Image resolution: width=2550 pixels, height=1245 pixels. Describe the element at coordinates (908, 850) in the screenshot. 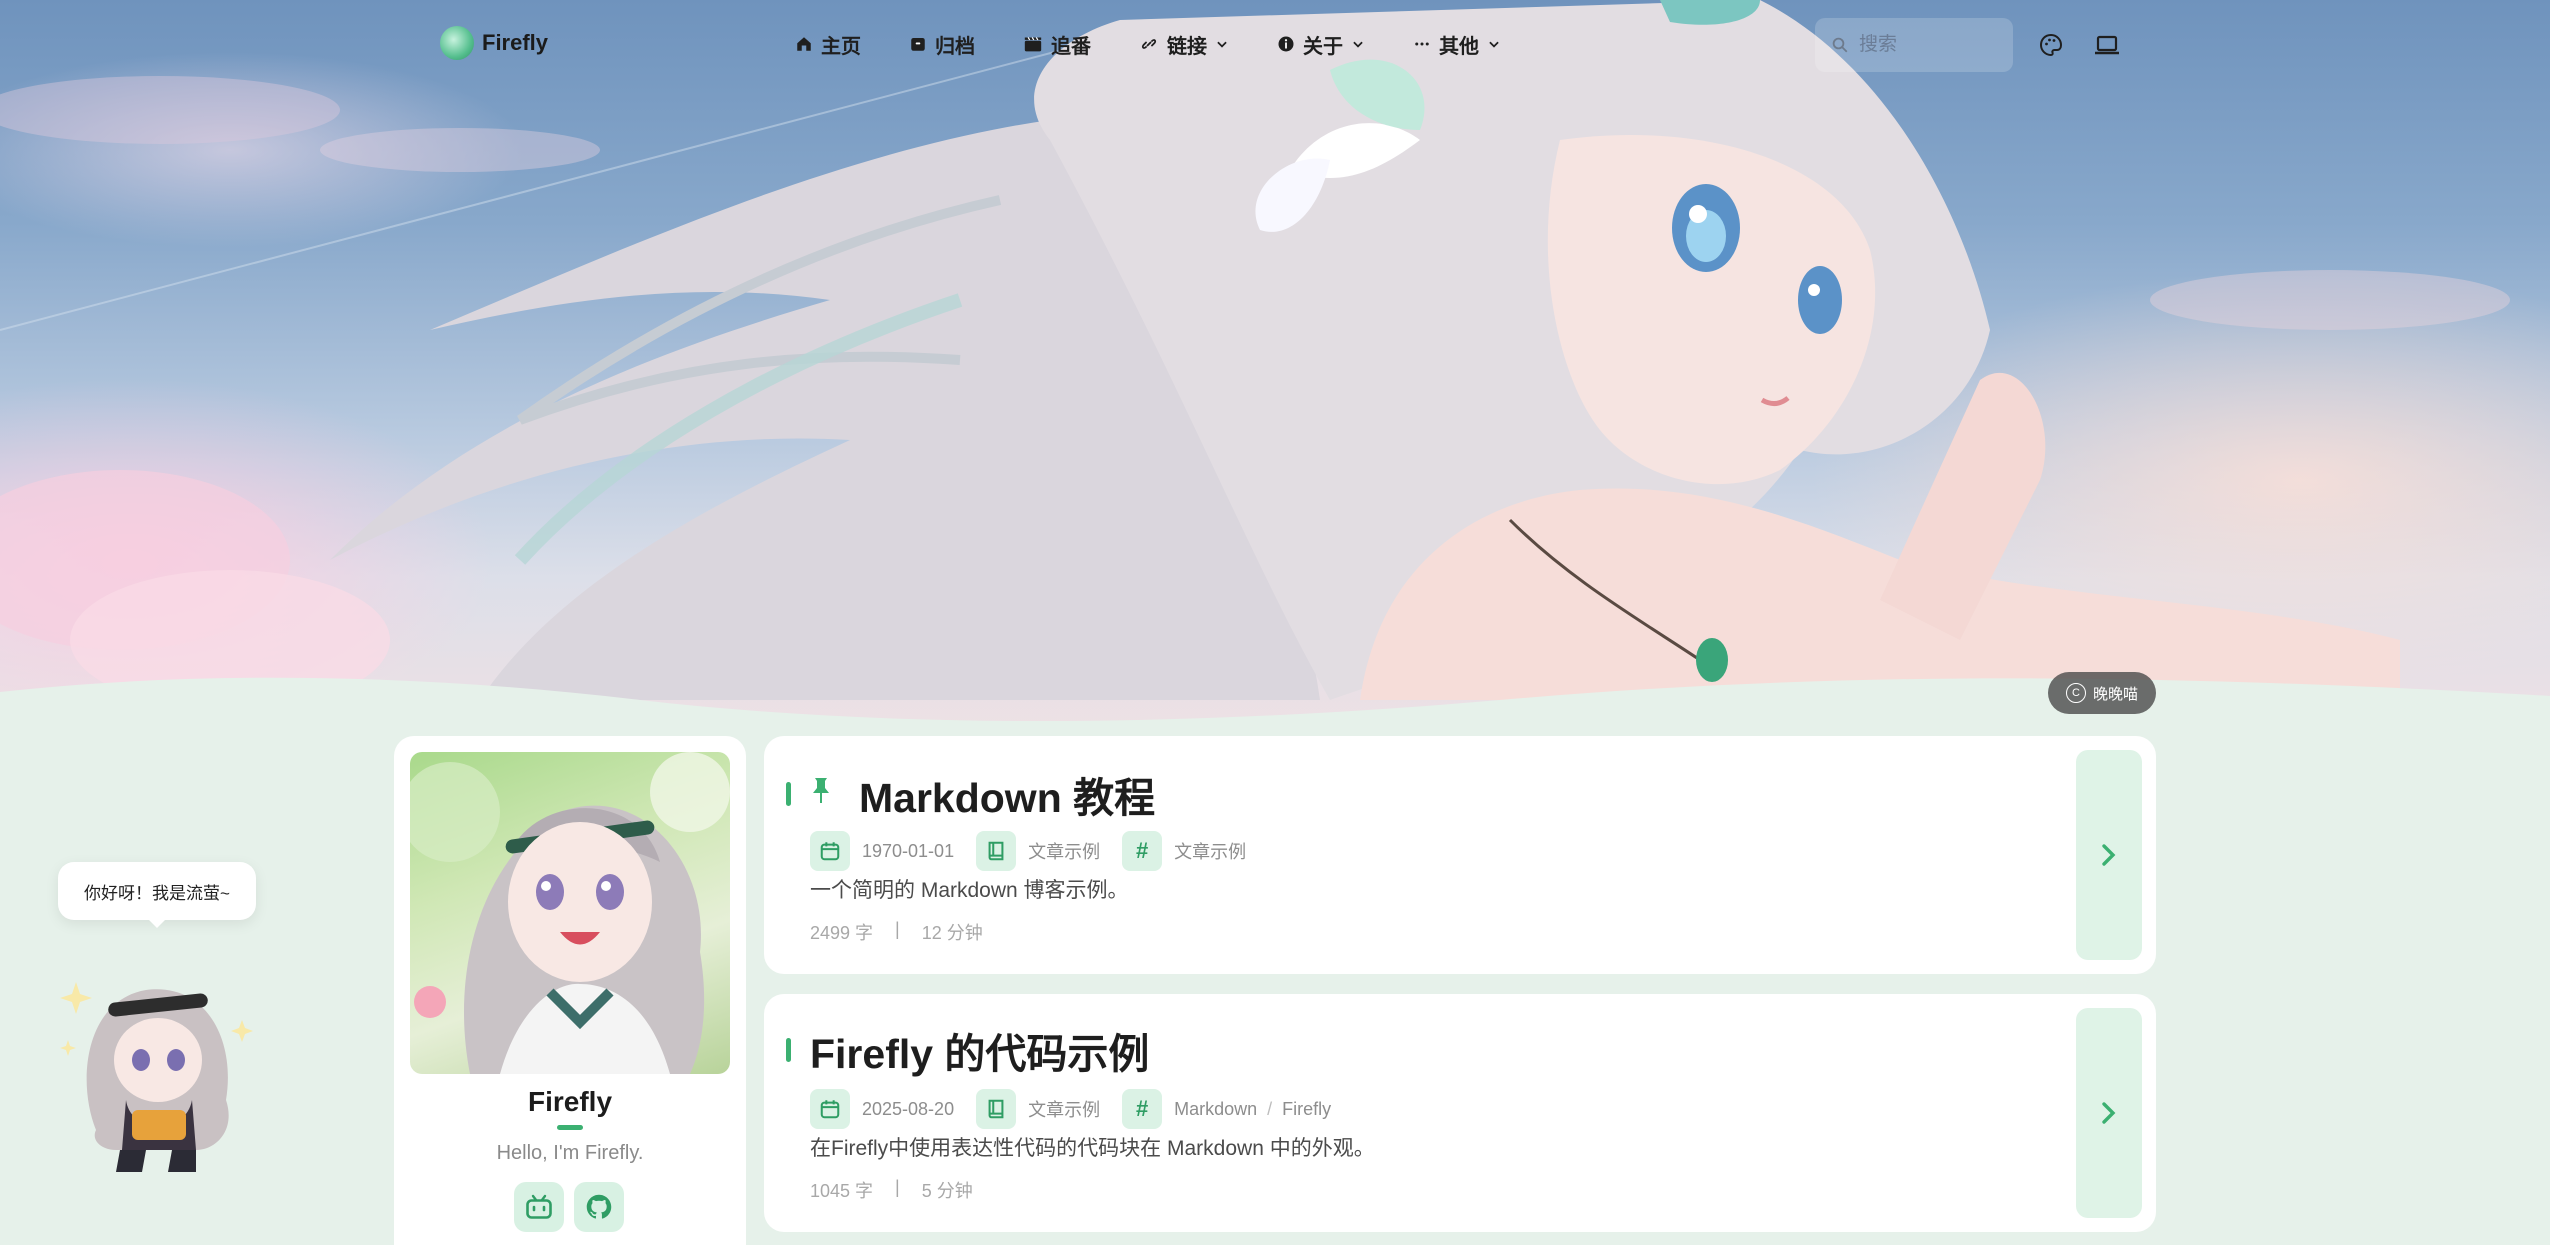

I see `post-date: 1970-01-01` at that location.